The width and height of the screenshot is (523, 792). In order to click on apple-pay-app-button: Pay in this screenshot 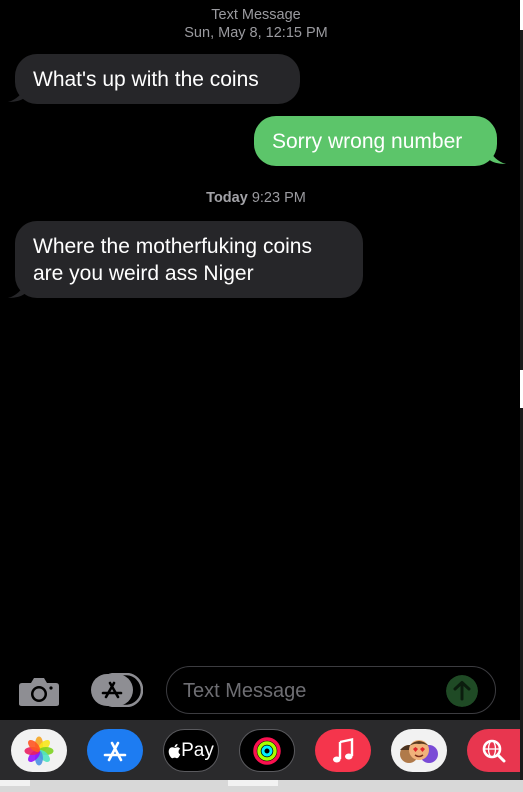, I will do `click(191, 750)`.